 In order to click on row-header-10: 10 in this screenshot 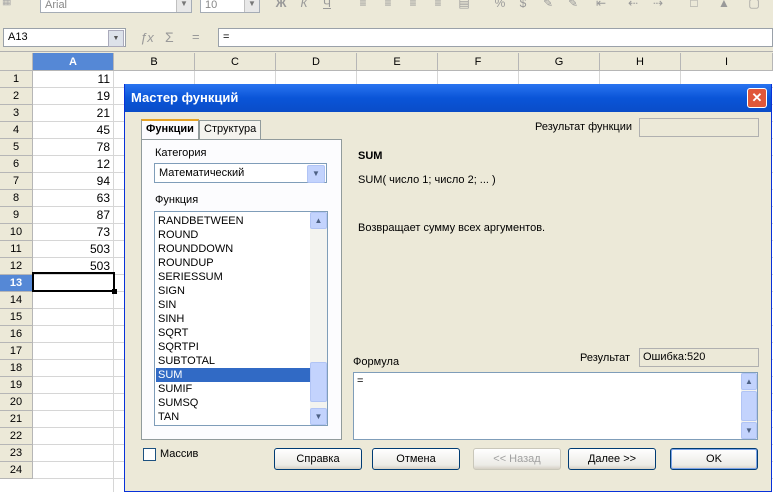, I will do `click(16, 232)`.